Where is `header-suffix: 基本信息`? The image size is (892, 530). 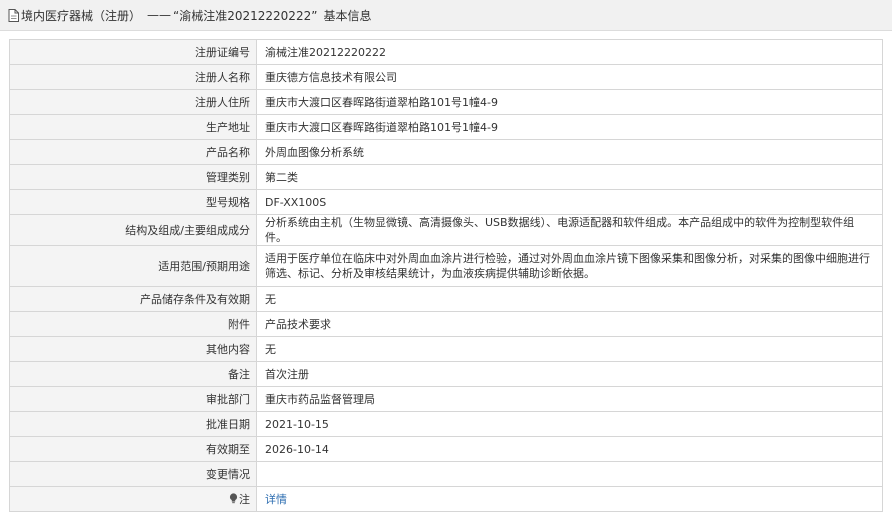
header-suffix: 基本信息 is located at coordinates (347, 15).